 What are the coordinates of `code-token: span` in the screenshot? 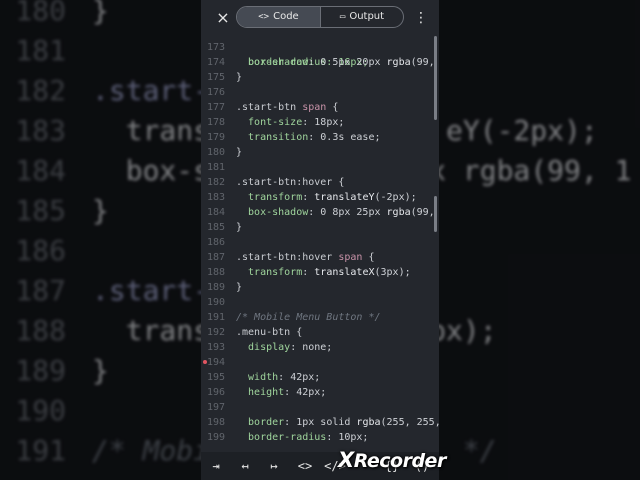 It's located at (314, 107).